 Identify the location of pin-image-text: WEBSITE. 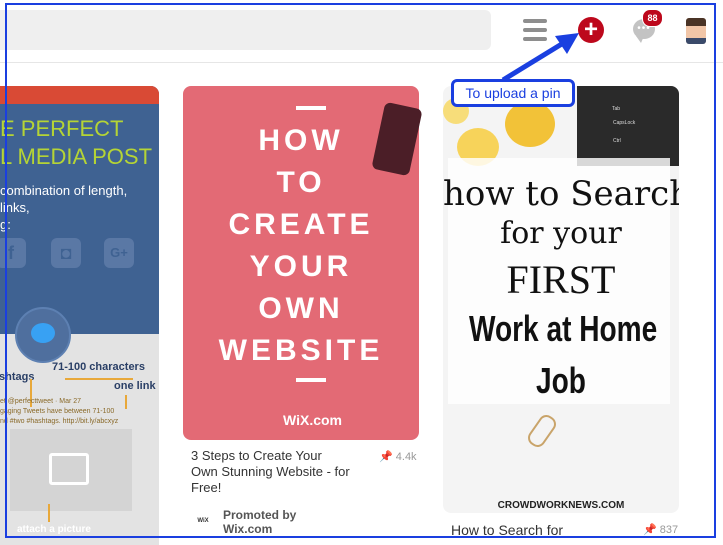
(301, 350).